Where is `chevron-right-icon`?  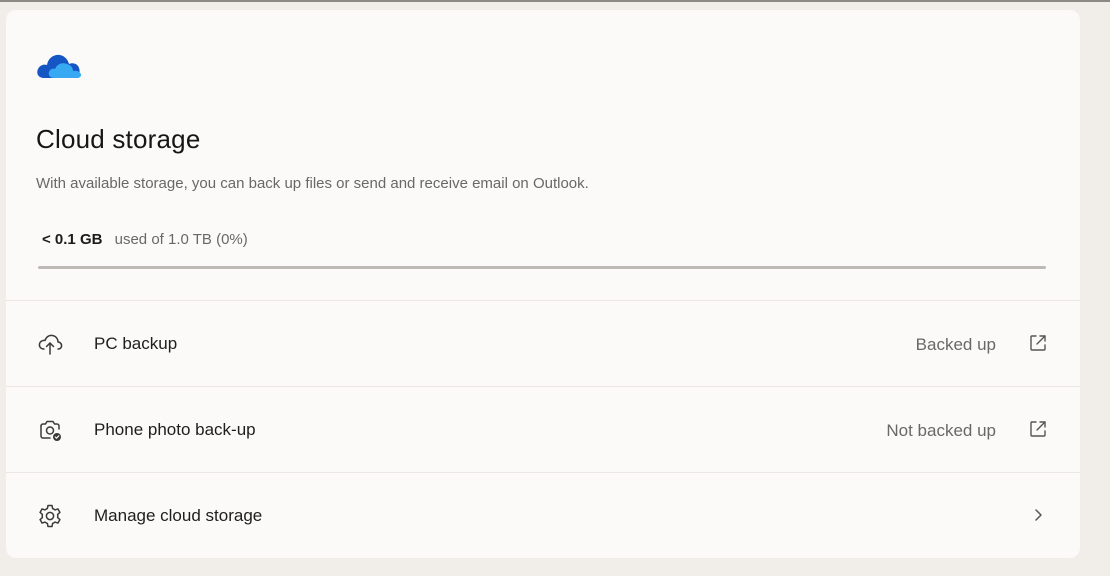
chevron-right-icon is located at coordinates (1038, 515).